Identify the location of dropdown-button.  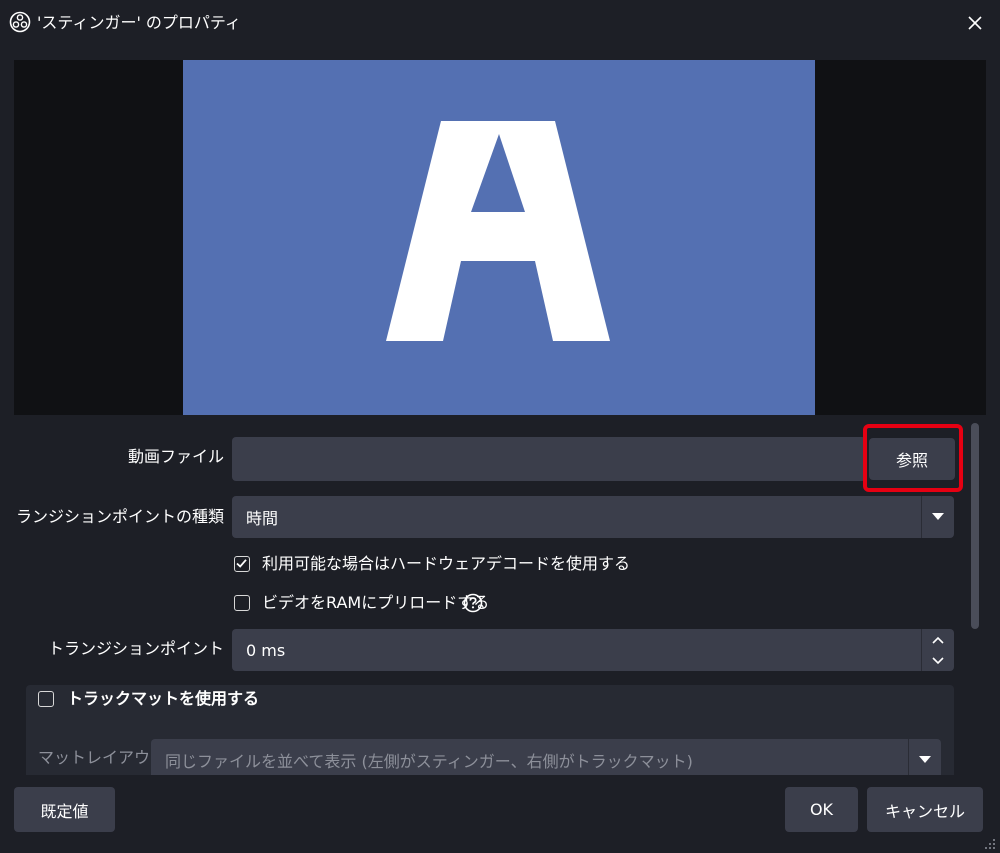
(937, 517).